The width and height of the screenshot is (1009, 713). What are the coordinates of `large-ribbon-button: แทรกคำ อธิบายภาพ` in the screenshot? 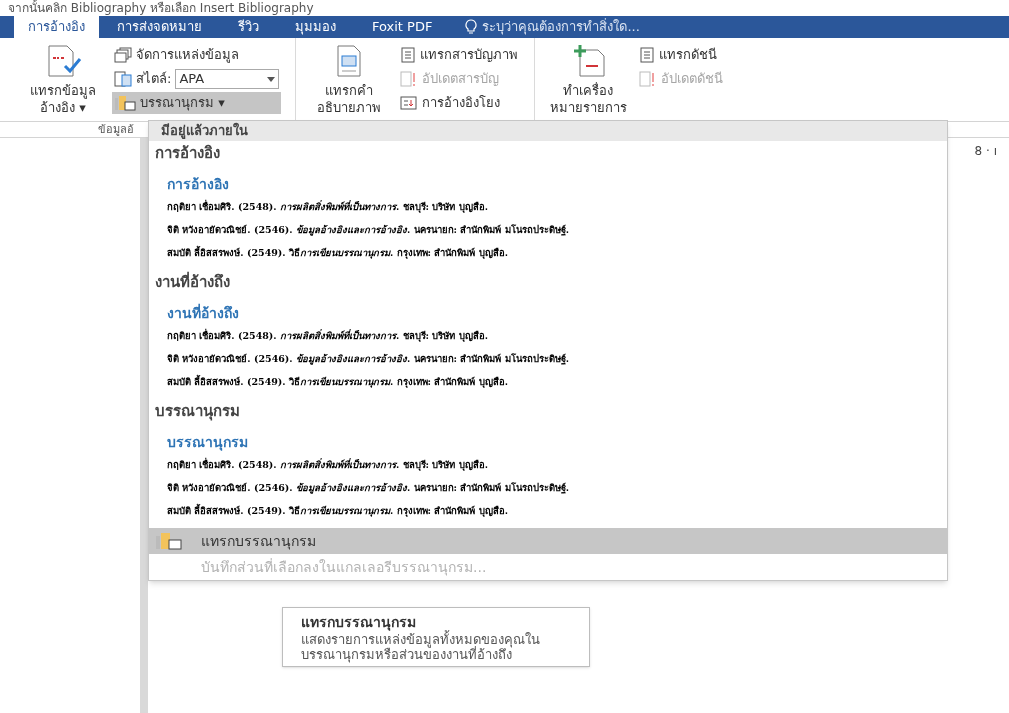 It's located at (349, 82).